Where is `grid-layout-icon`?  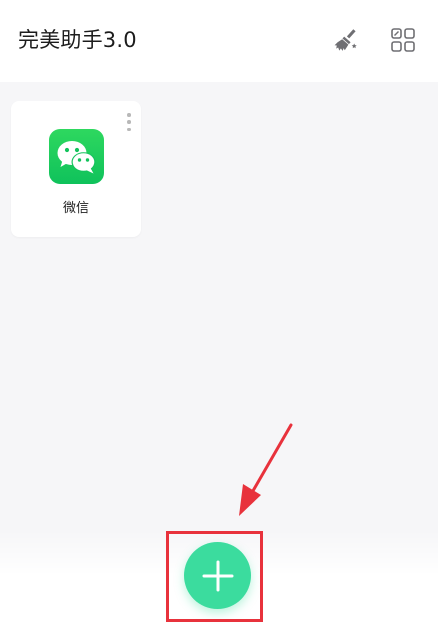 grid-layout-icon is located at coordinates (403, 40).